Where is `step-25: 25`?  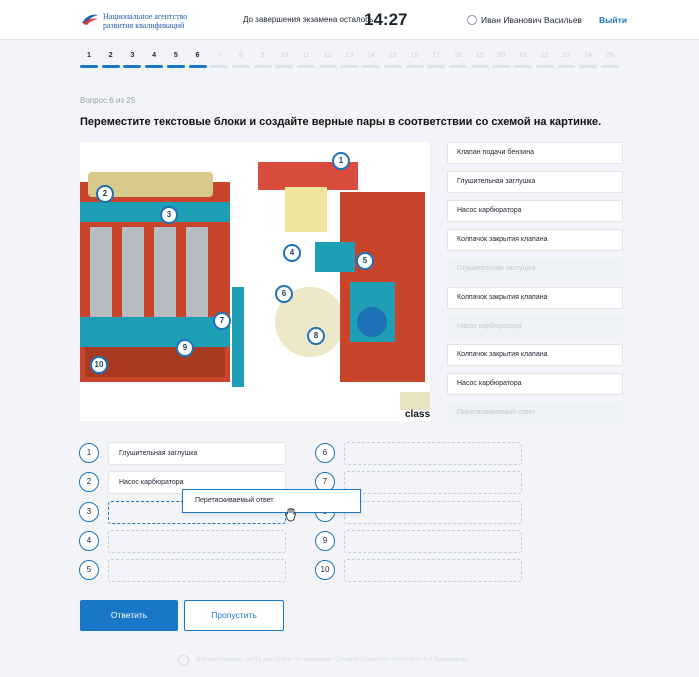 step-25: 25 is located at coordinates (609, 60).